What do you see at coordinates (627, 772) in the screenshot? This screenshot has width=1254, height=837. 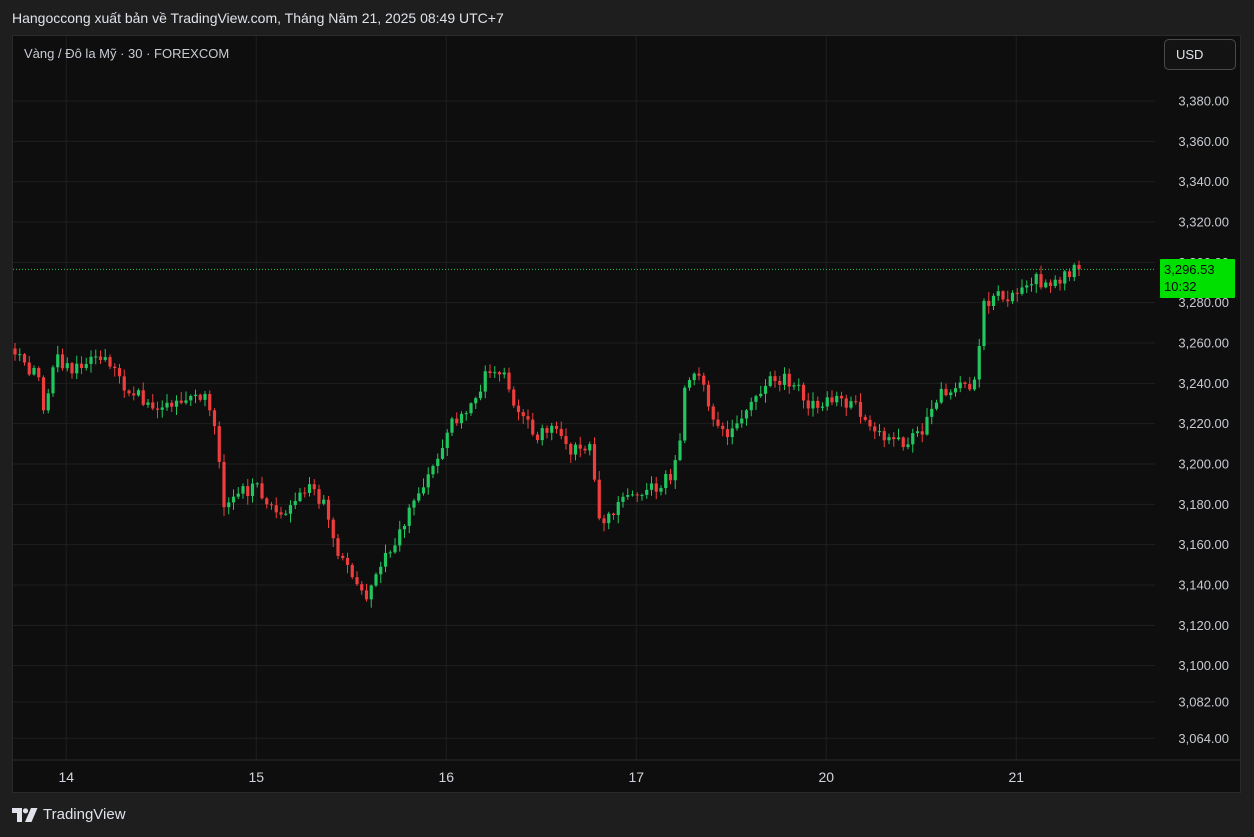 I see `time-axis: 14 15 16 17 20 21` at bounding box center [627, 772].